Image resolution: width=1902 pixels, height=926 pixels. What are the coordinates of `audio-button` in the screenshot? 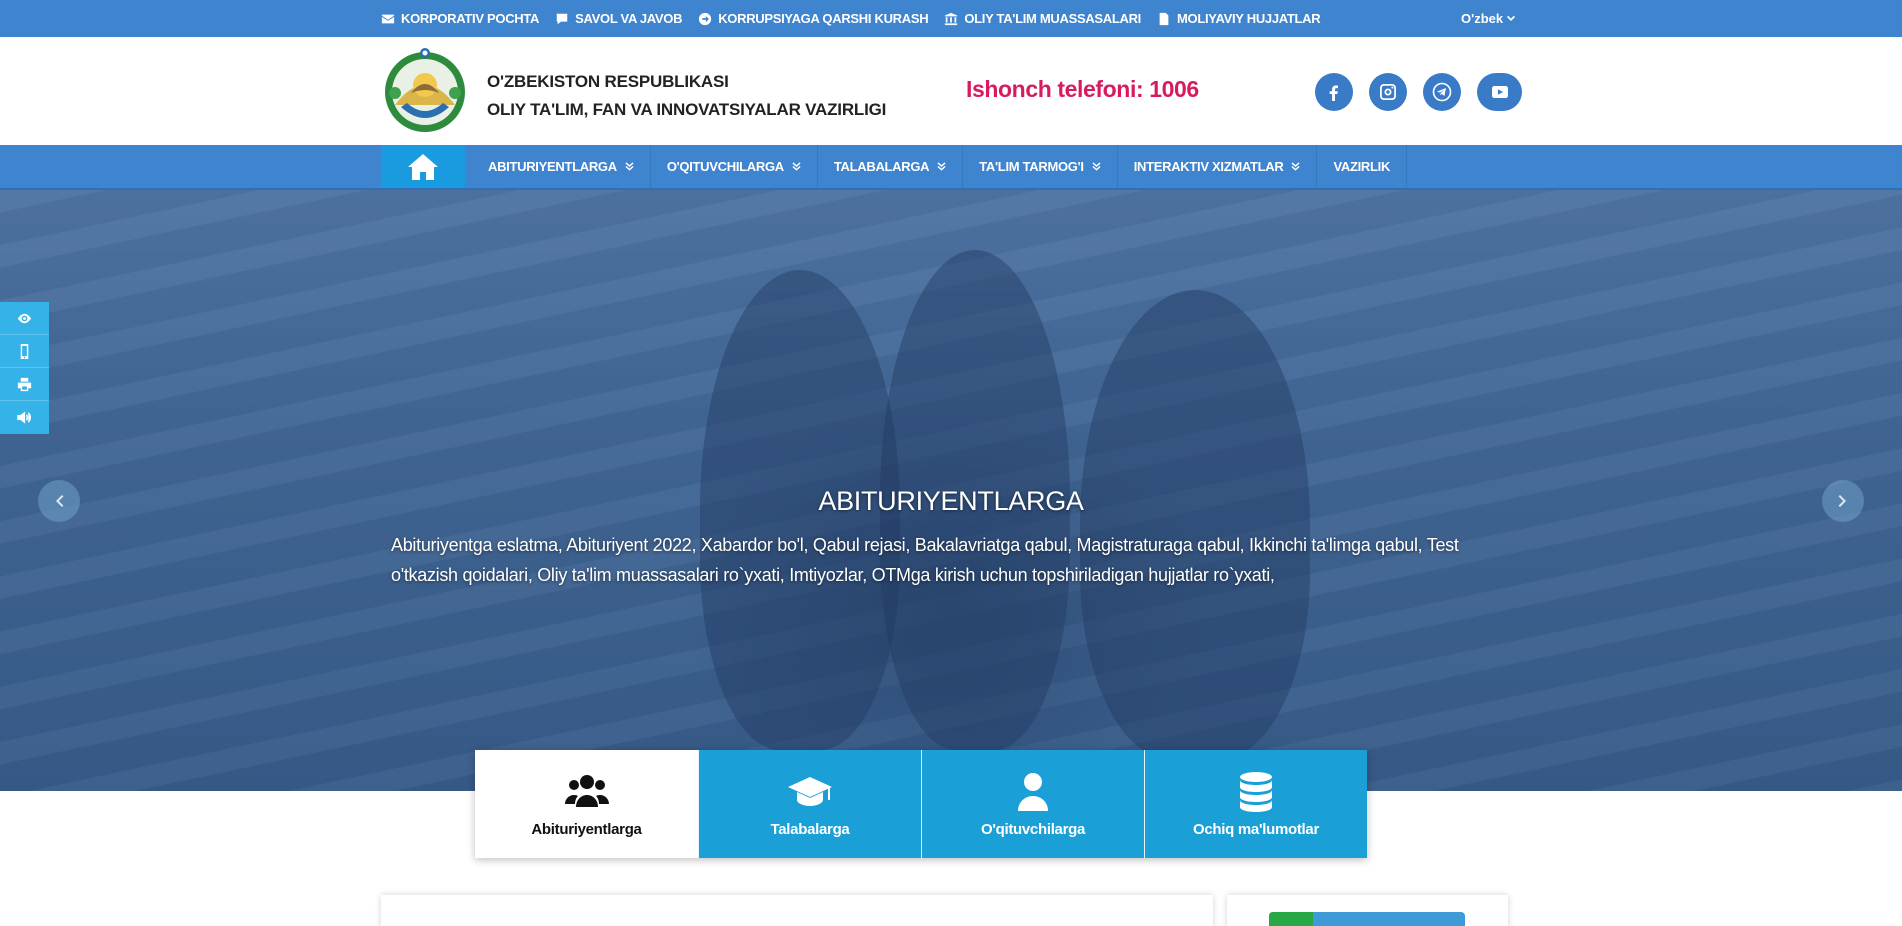 It's located at (24, 417).